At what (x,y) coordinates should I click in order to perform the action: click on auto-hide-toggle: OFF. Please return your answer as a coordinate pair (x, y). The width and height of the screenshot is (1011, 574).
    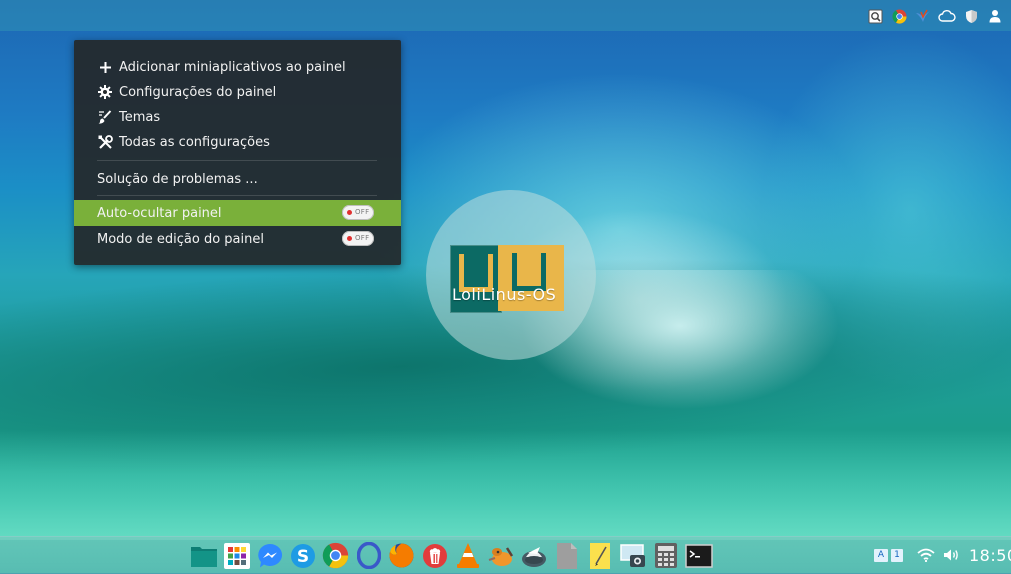
    Looking at the image, I should click on (358, 212).